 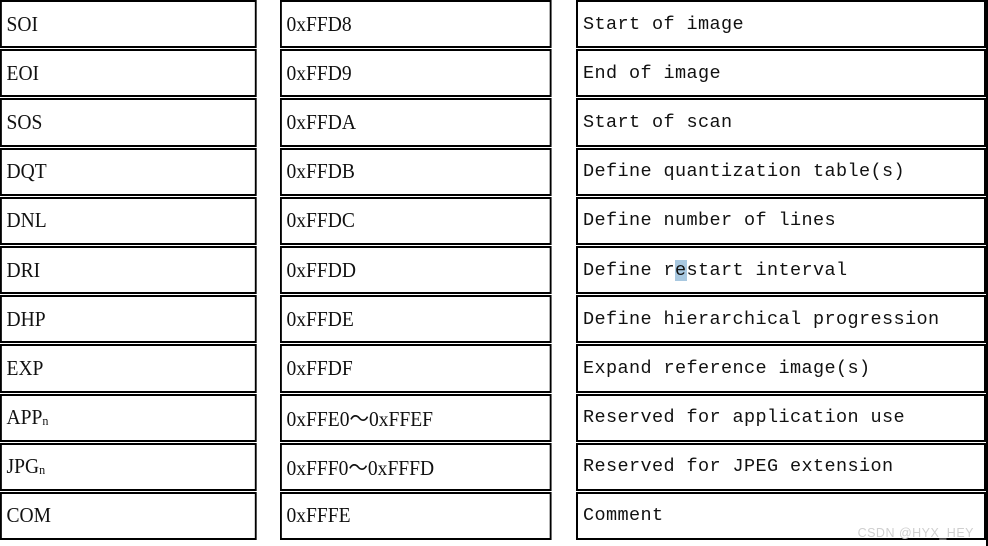 What do you see at coordinates (128, 466) in the screenshot?
I see `cell-marker-symbol: JPG n` at bounding box center [128, 466].